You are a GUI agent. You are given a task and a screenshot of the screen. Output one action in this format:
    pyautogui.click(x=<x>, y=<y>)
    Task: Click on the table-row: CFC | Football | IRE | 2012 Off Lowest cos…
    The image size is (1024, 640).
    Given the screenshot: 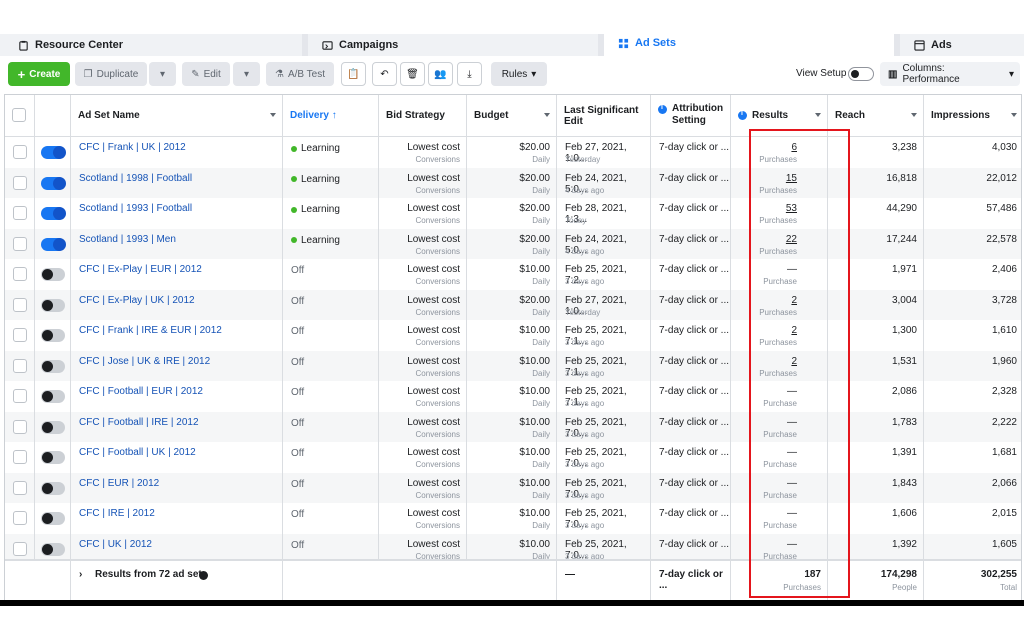 What is the action you would take?
    pyautogui.click(x=513, y=426)
    